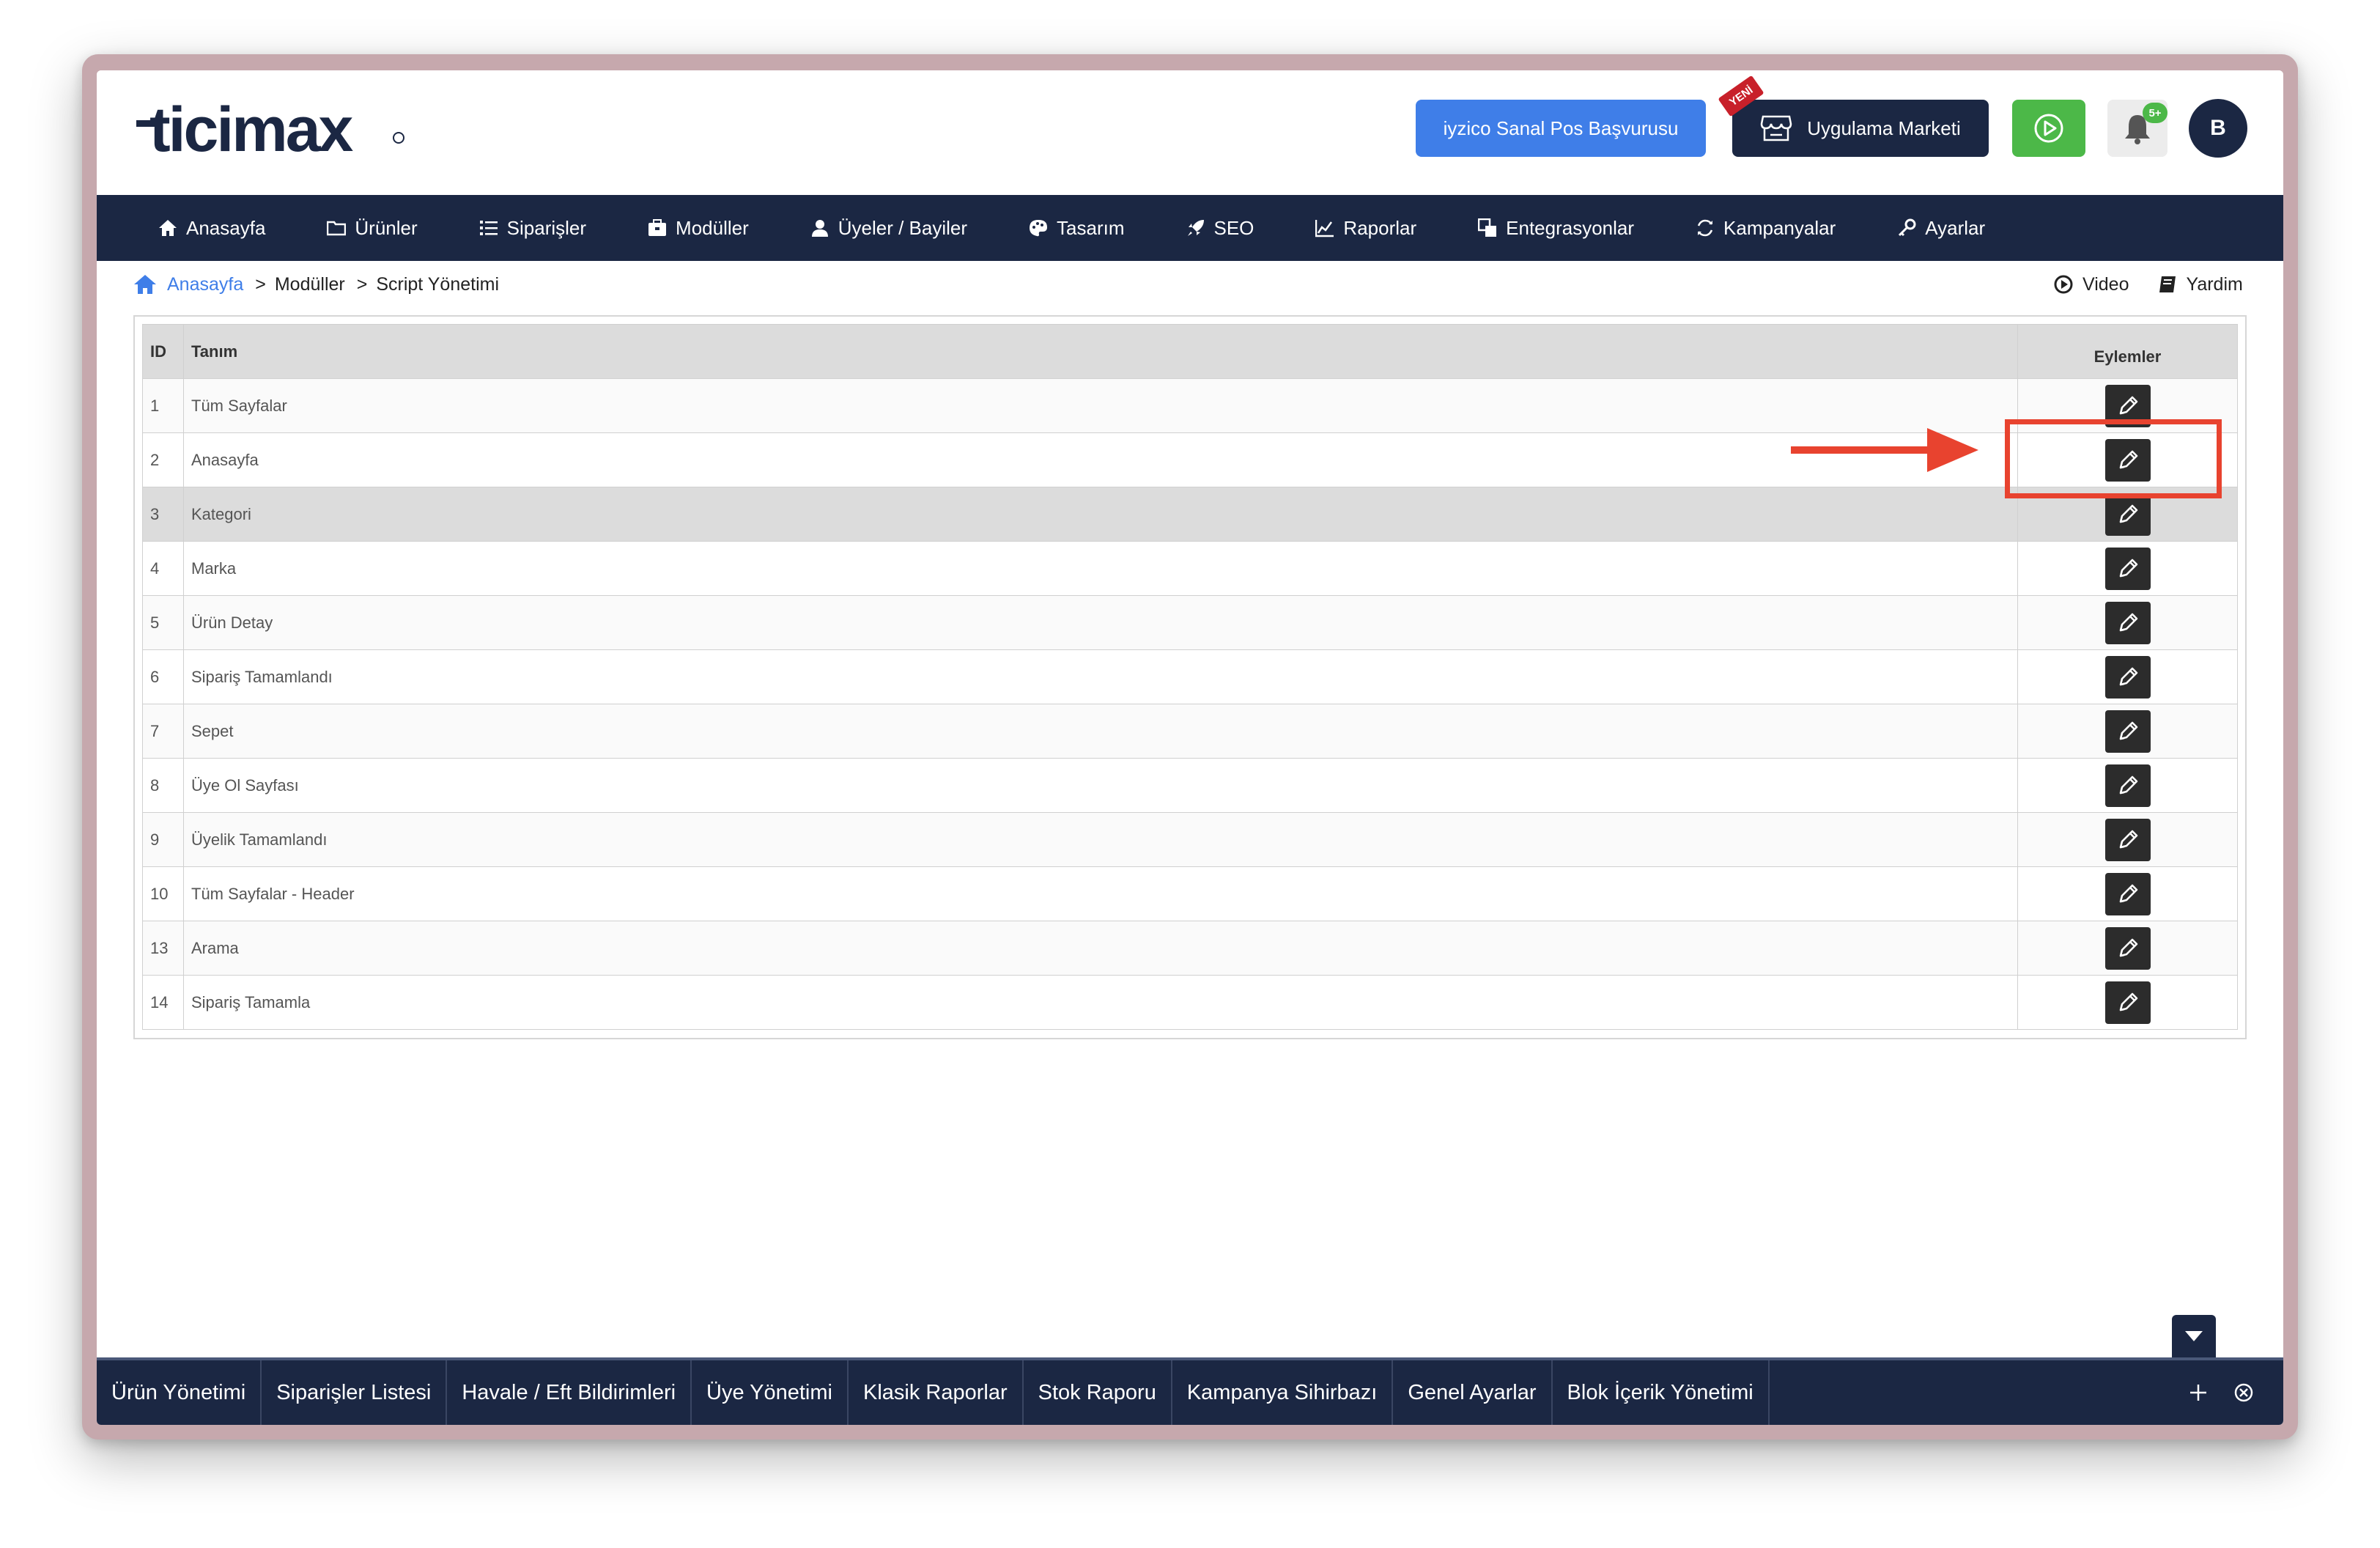 This screenshot has width=2380, height=1548. I want to click on breadcrumb-home-link: Anasayfa, so click(188, 284).